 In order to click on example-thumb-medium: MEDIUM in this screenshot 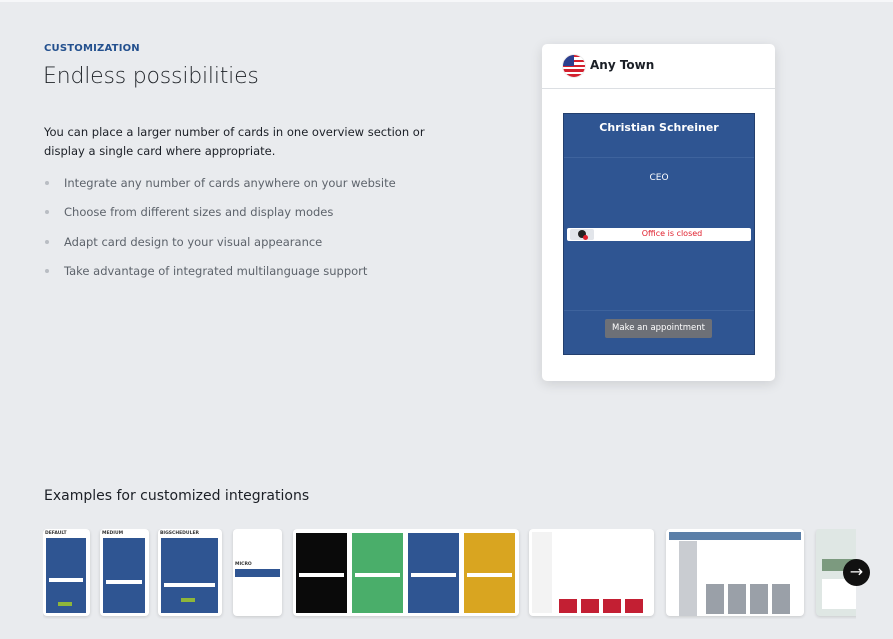, I will do `click(124, 572)`.